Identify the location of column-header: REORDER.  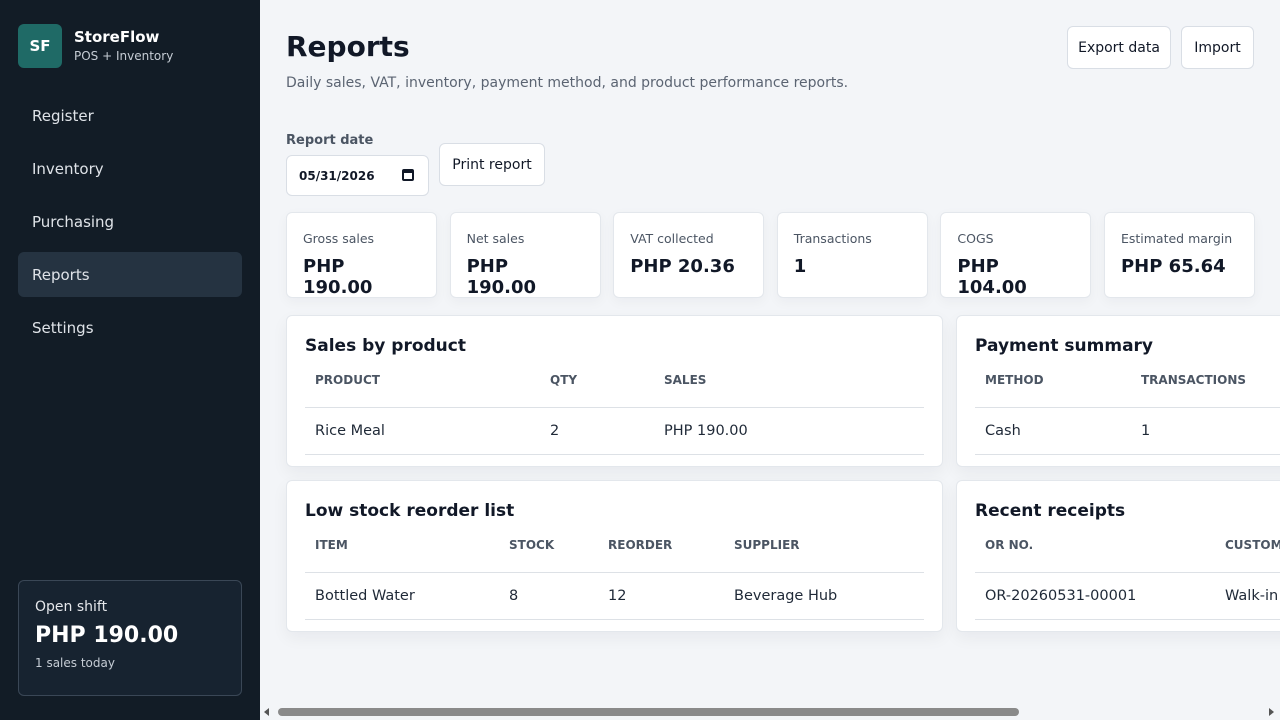
(640, 545).